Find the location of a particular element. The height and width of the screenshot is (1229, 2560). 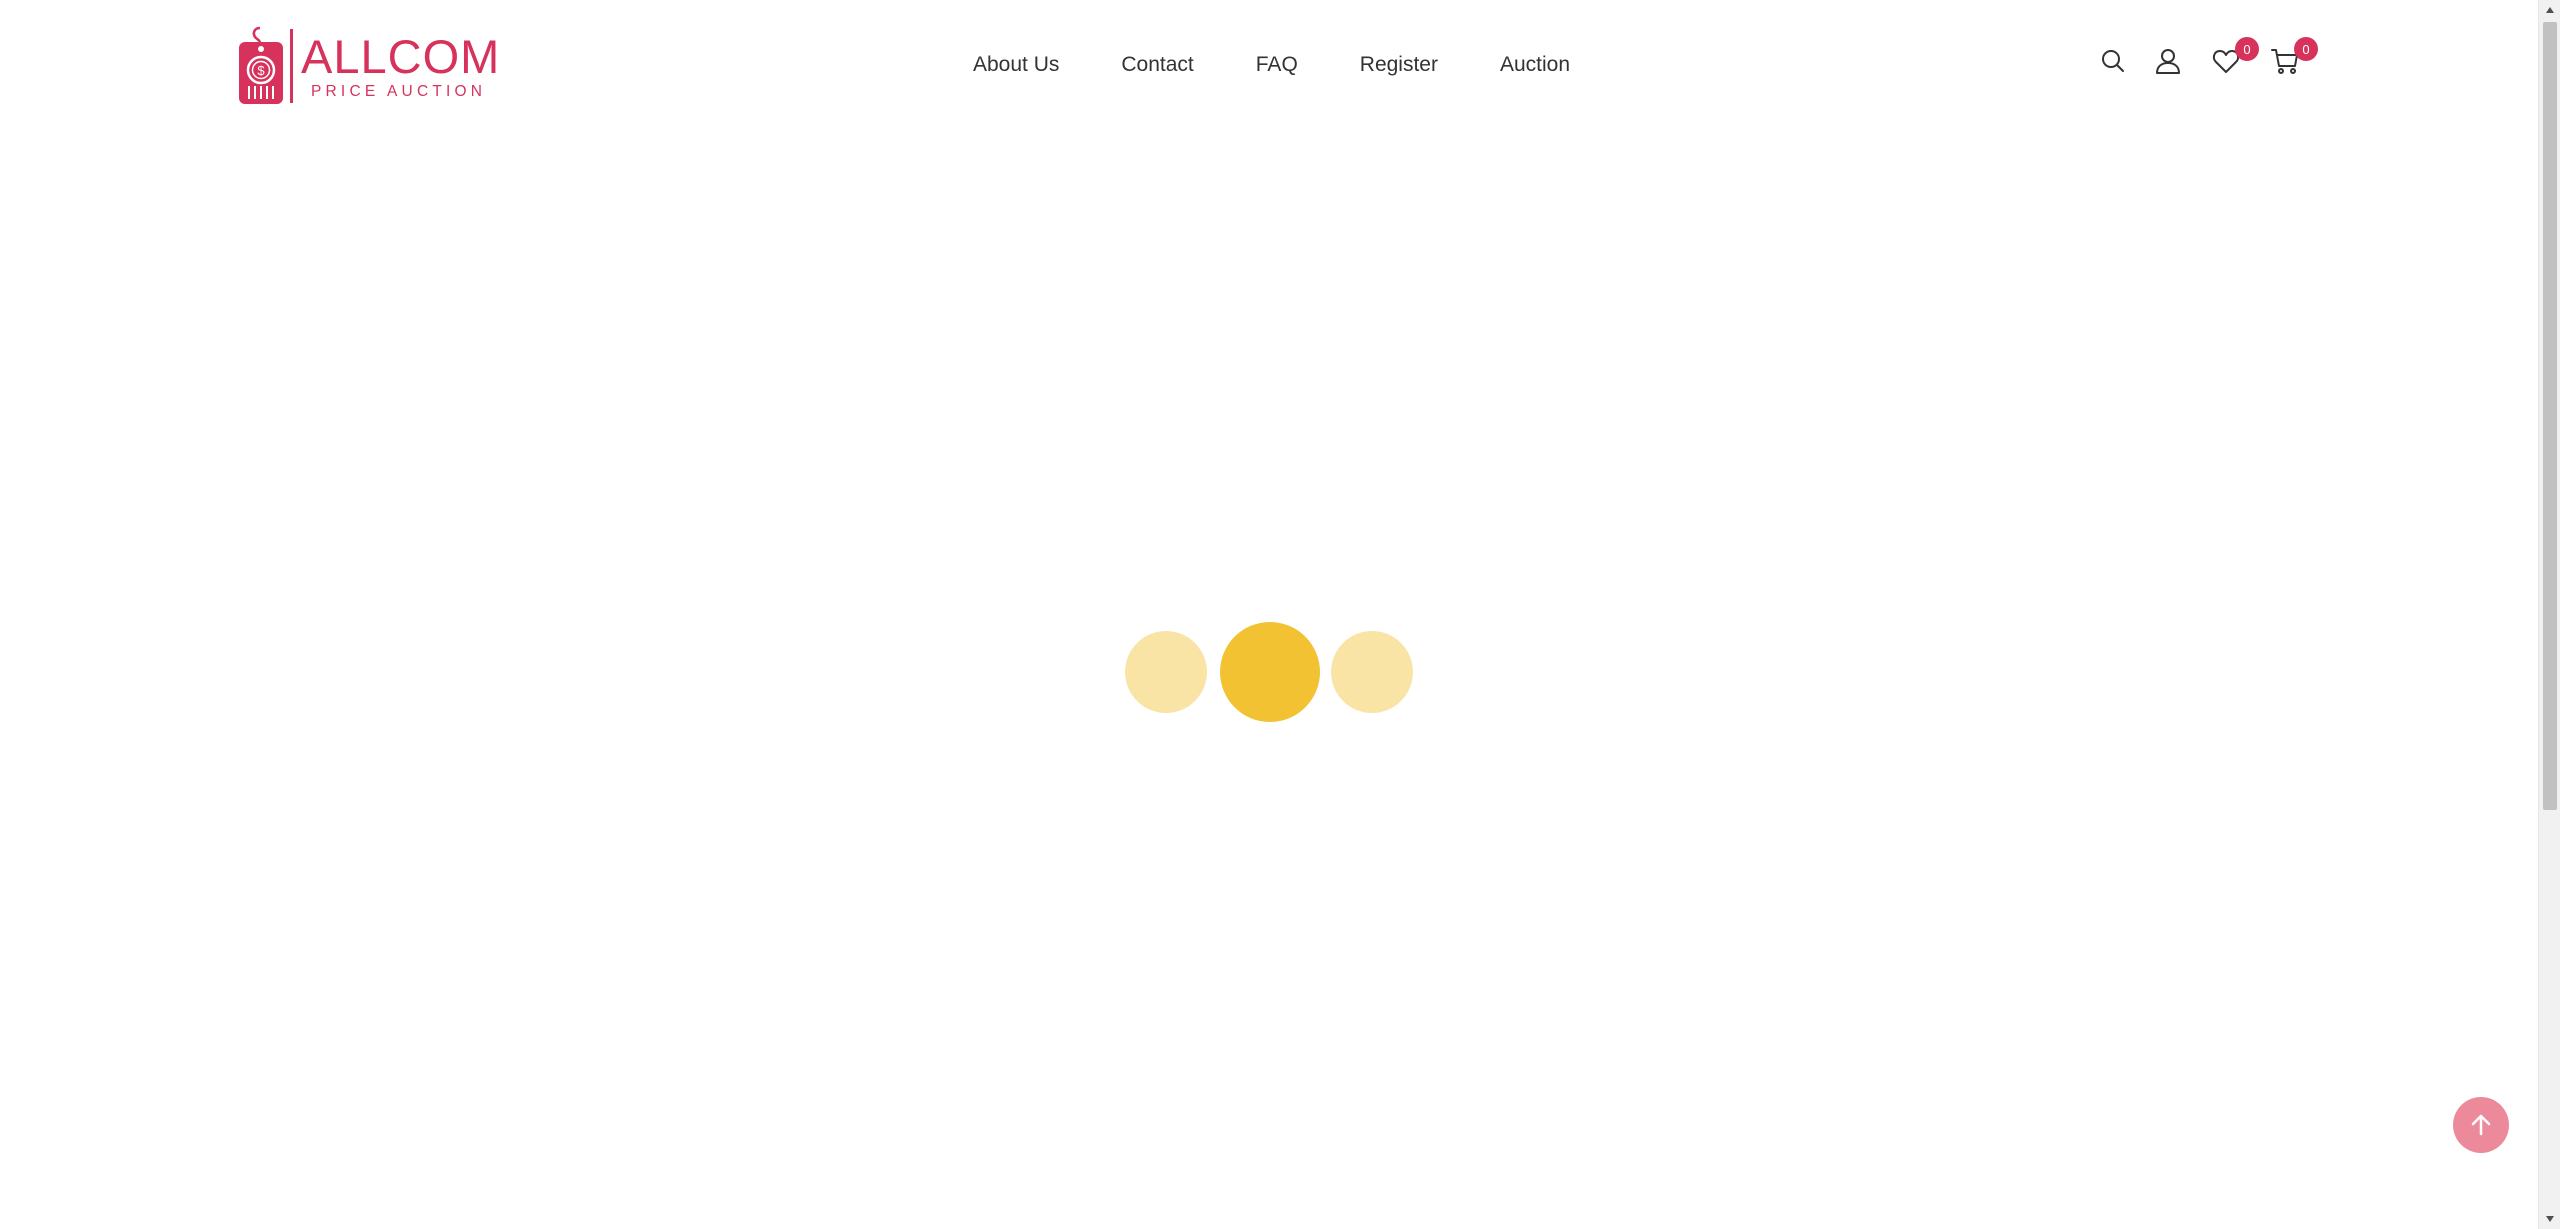

scrollbar-thumb is located at coordinates (2550, 416).